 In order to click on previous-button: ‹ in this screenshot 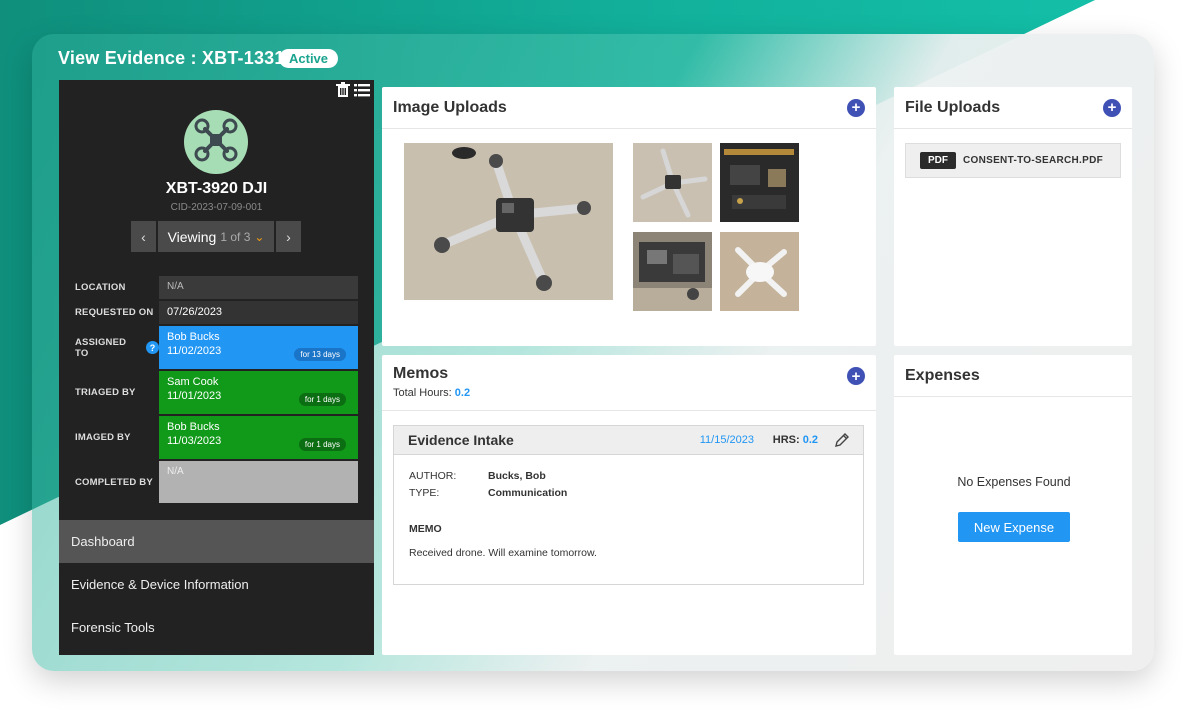, I will do `click(143, 236)`.